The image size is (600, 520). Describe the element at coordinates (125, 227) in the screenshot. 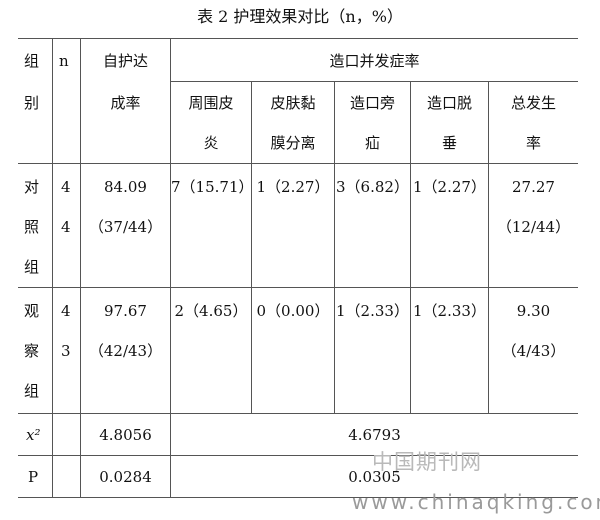

I see `row-control-self-care-ratio: （37/44）` at that location.